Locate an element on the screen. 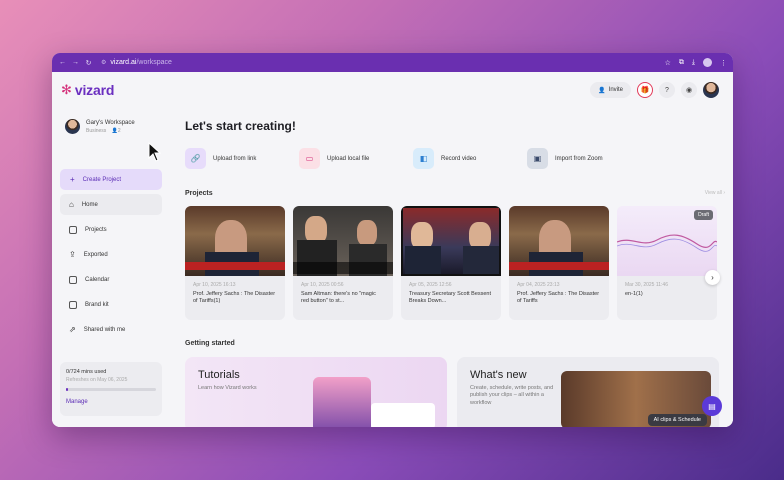  getting-started-heading: Getting started is located at coordinates (210, 343).